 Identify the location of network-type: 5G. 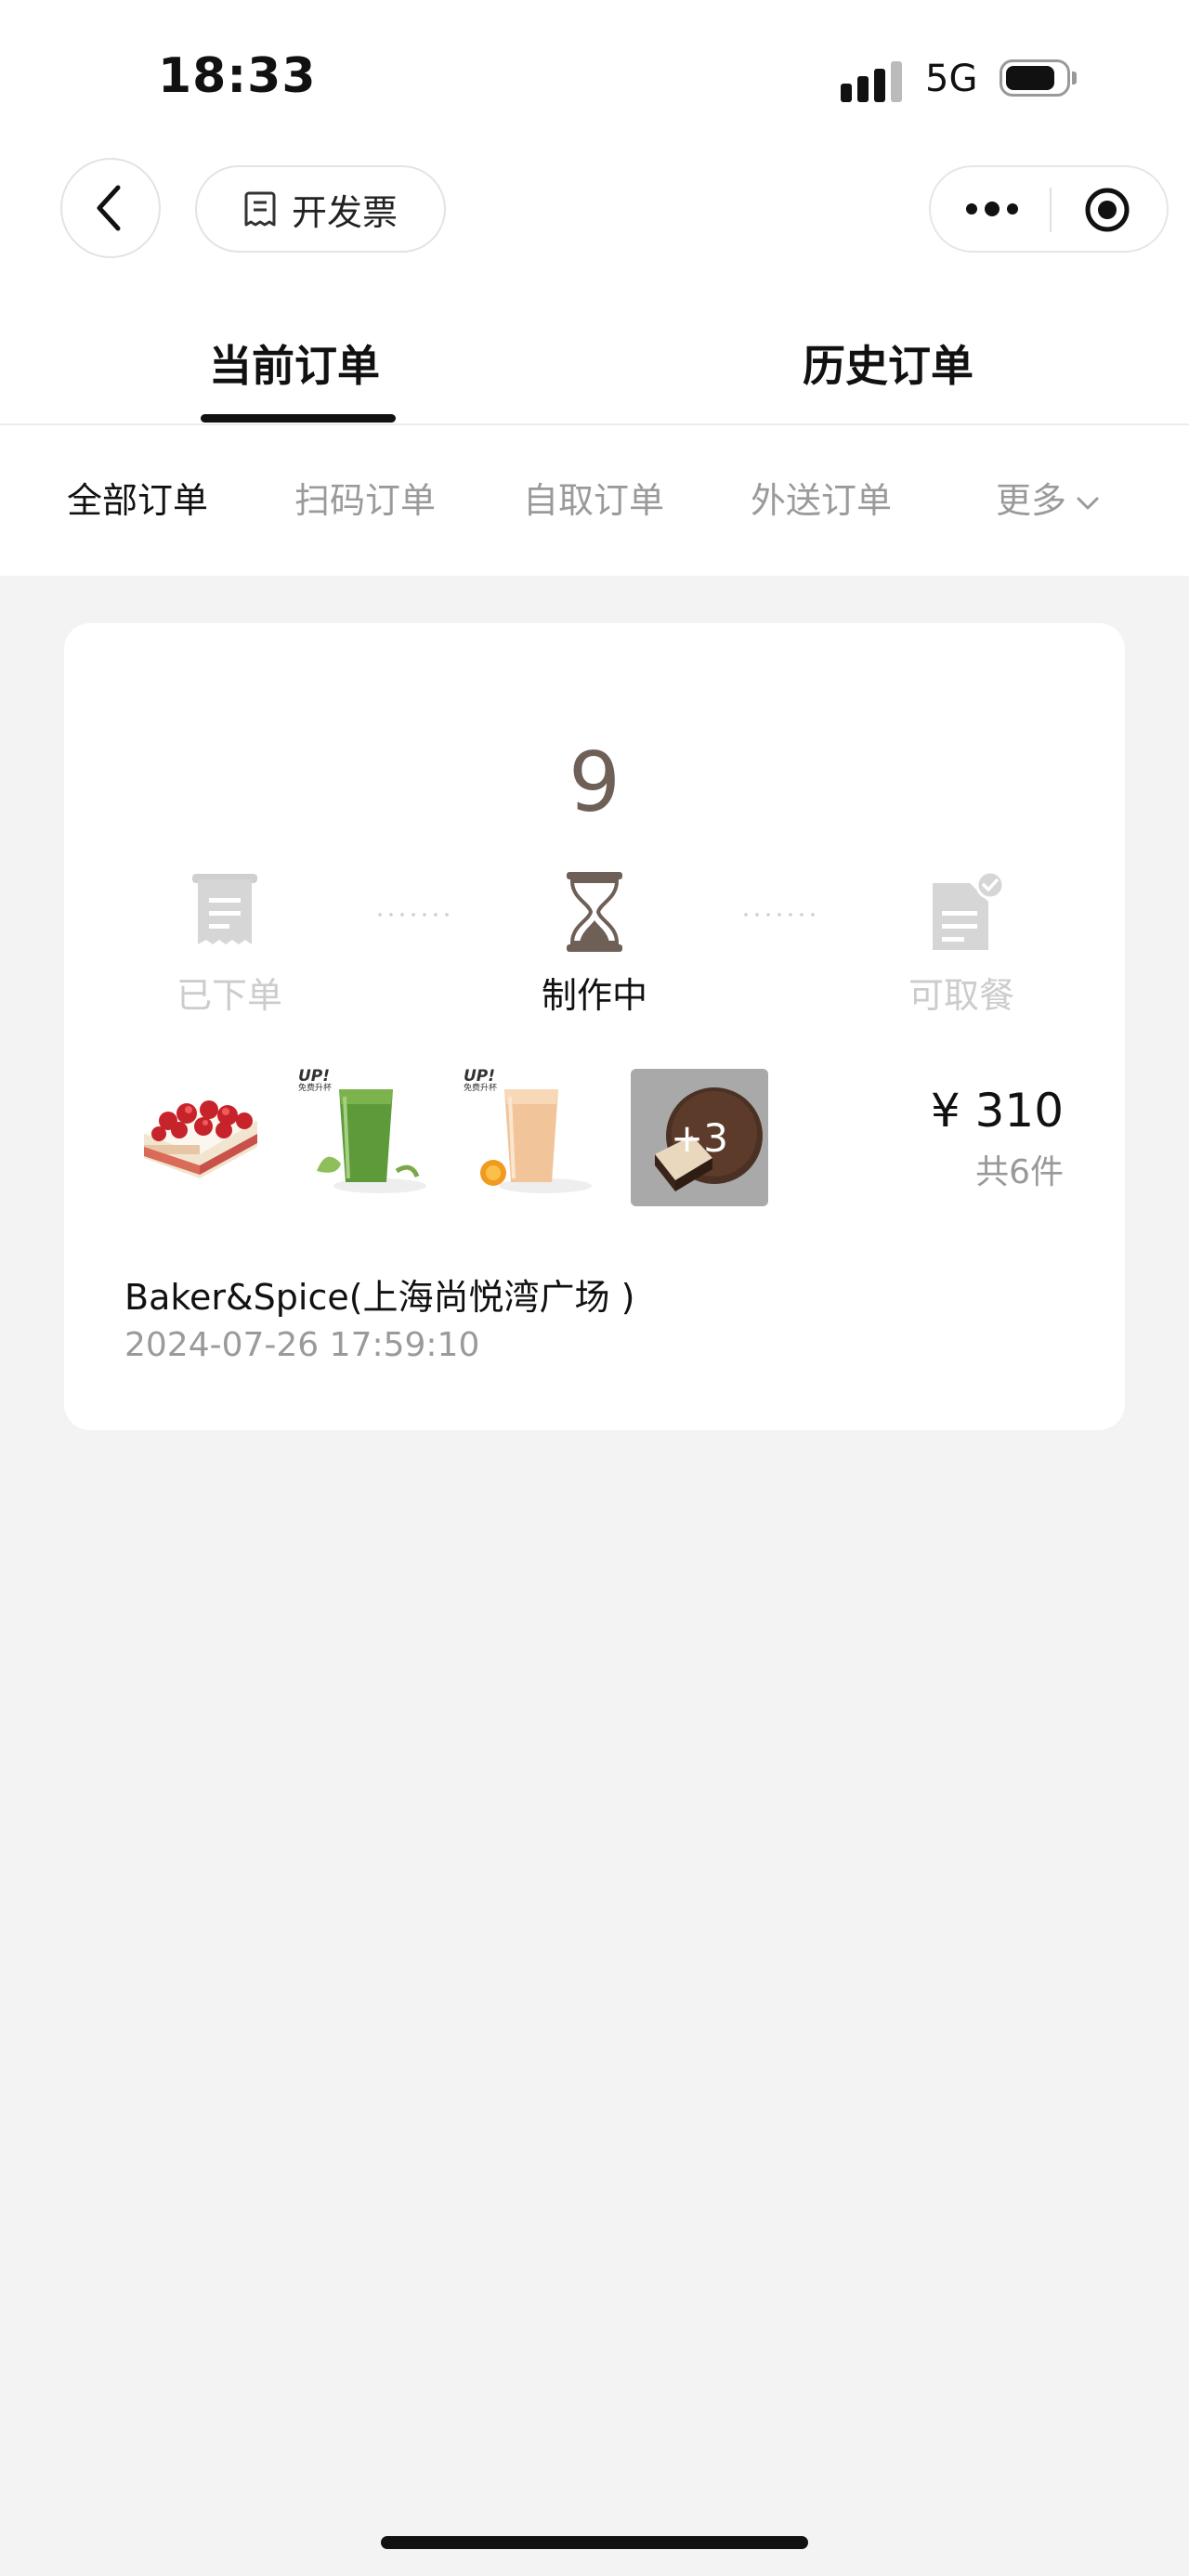
(952, 79).